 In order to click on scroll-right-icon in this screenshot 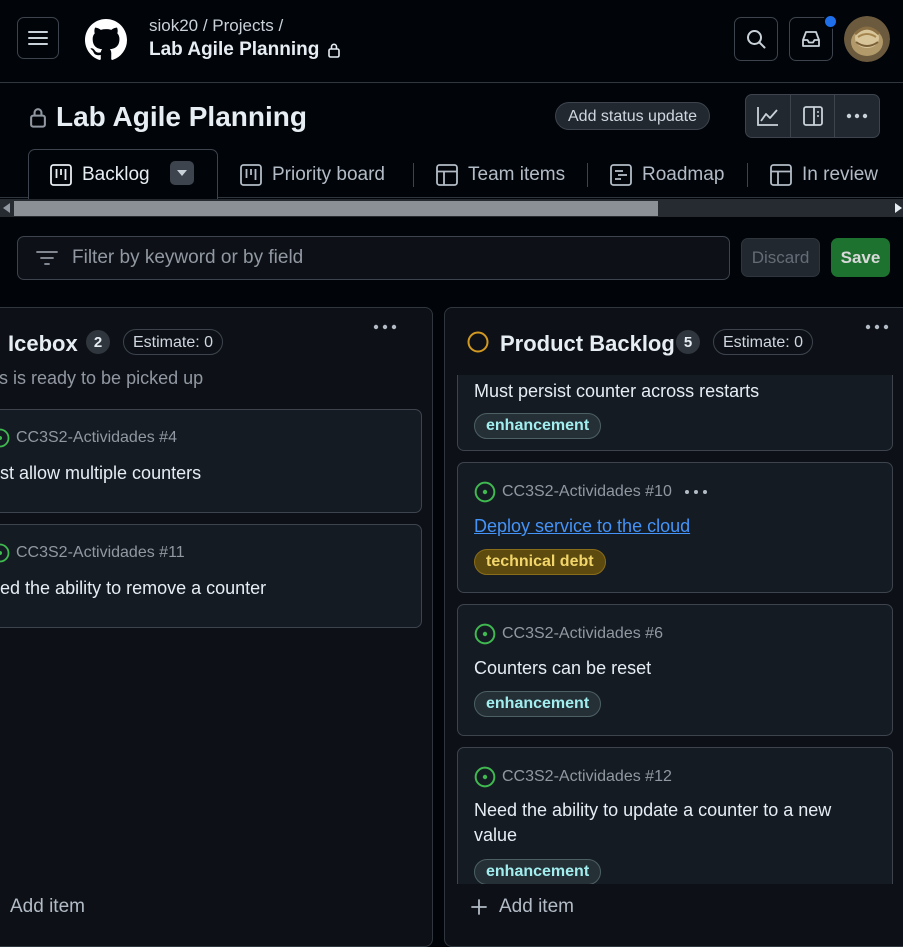, I will do `click(898, 208)`.